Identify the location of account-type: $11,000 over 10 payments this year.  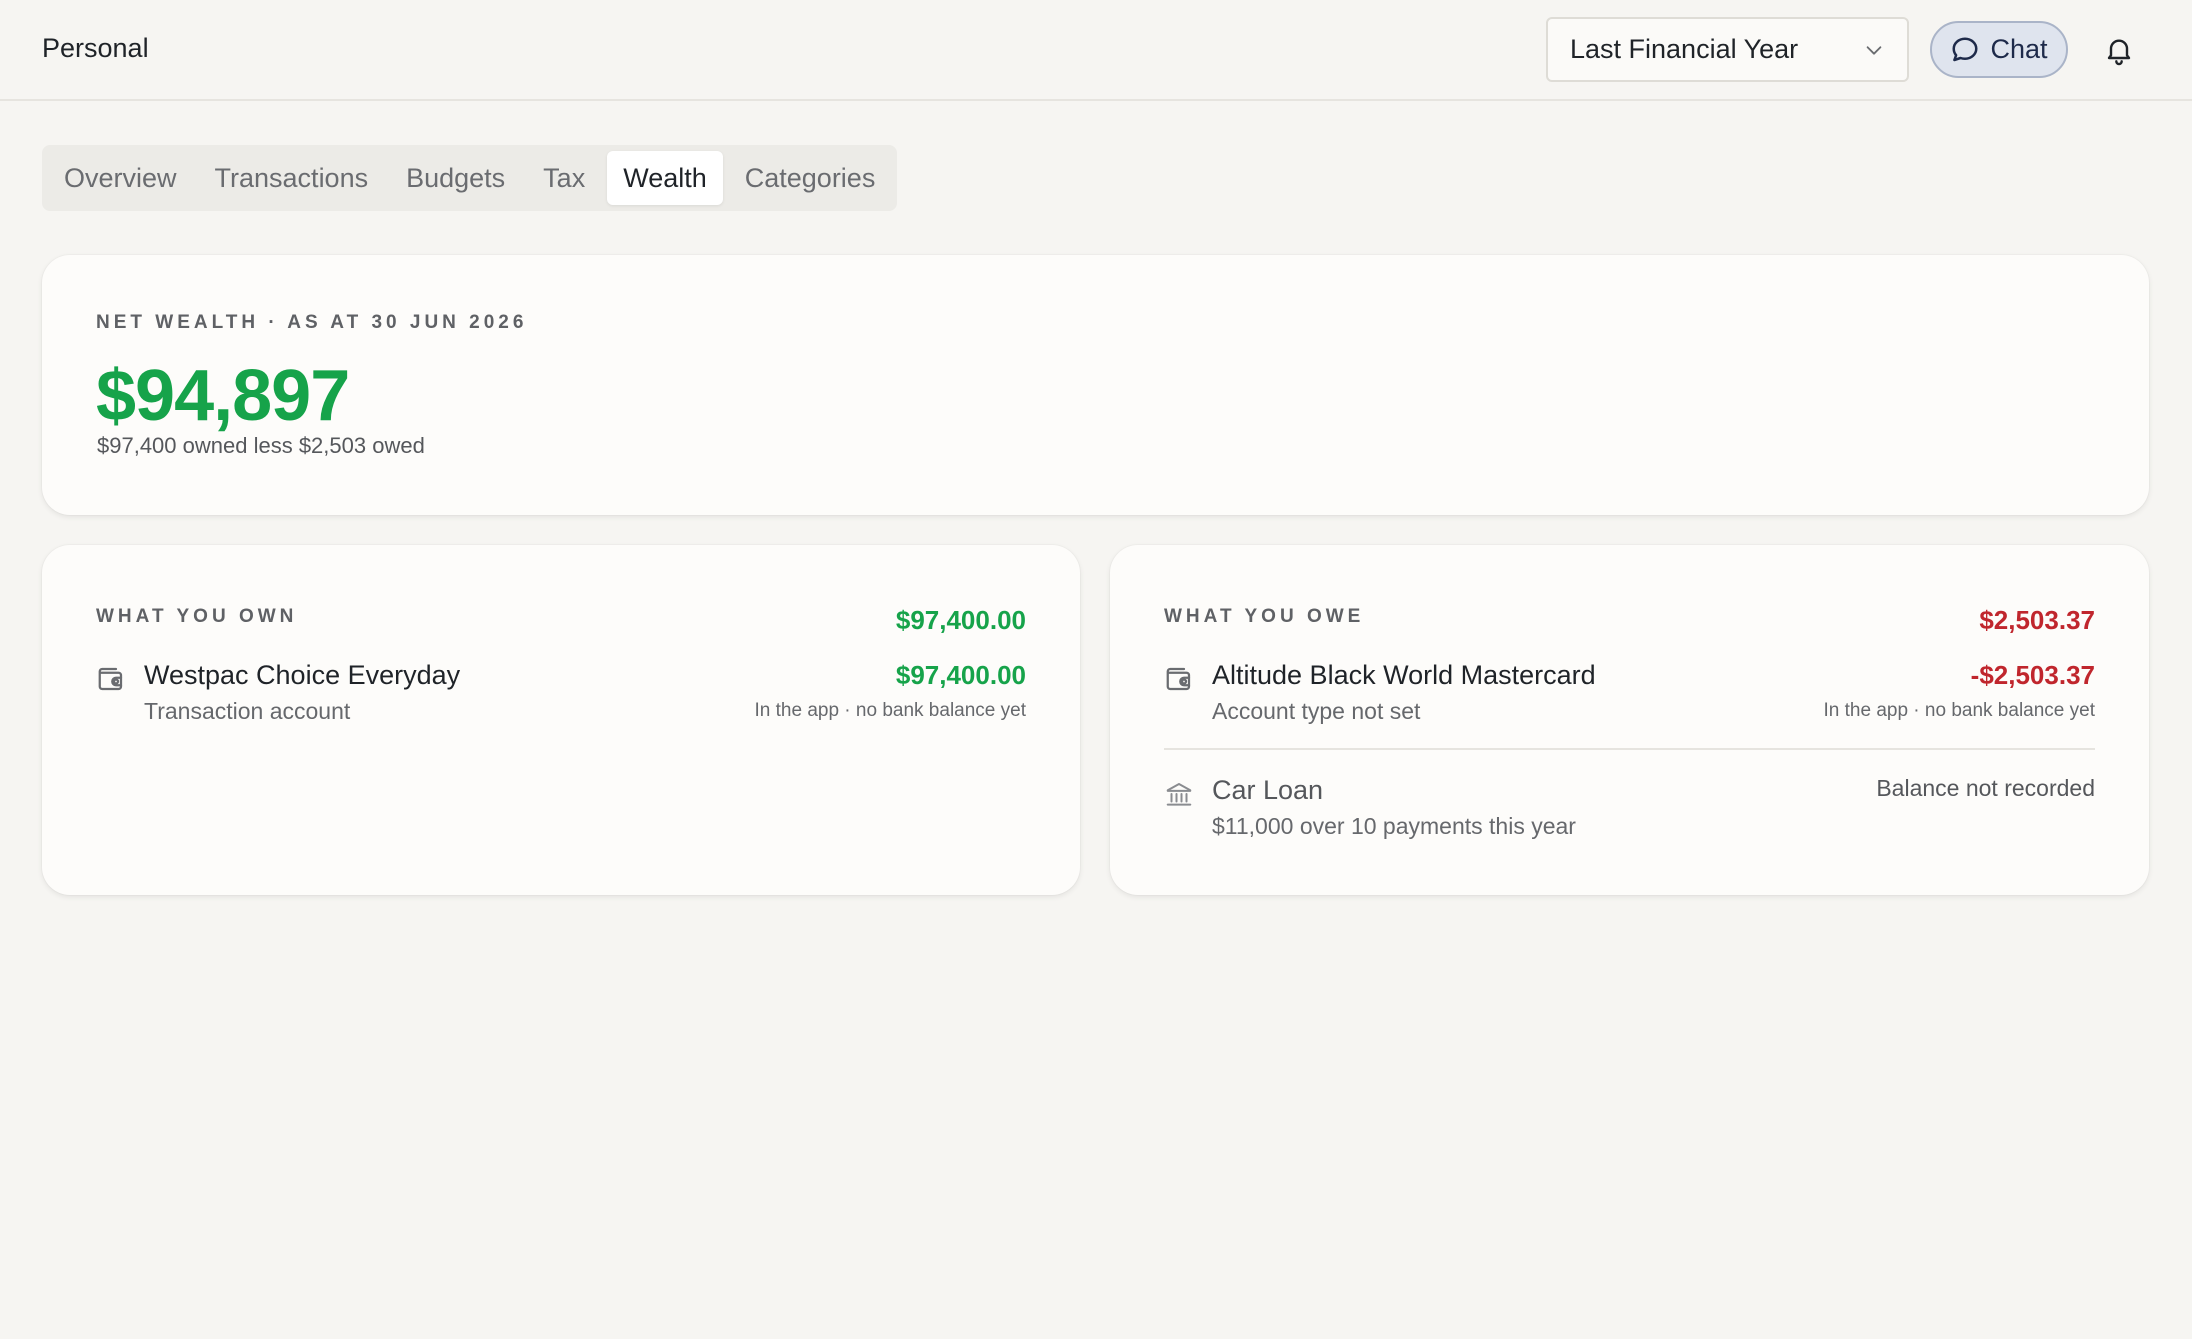
(1394, 826).